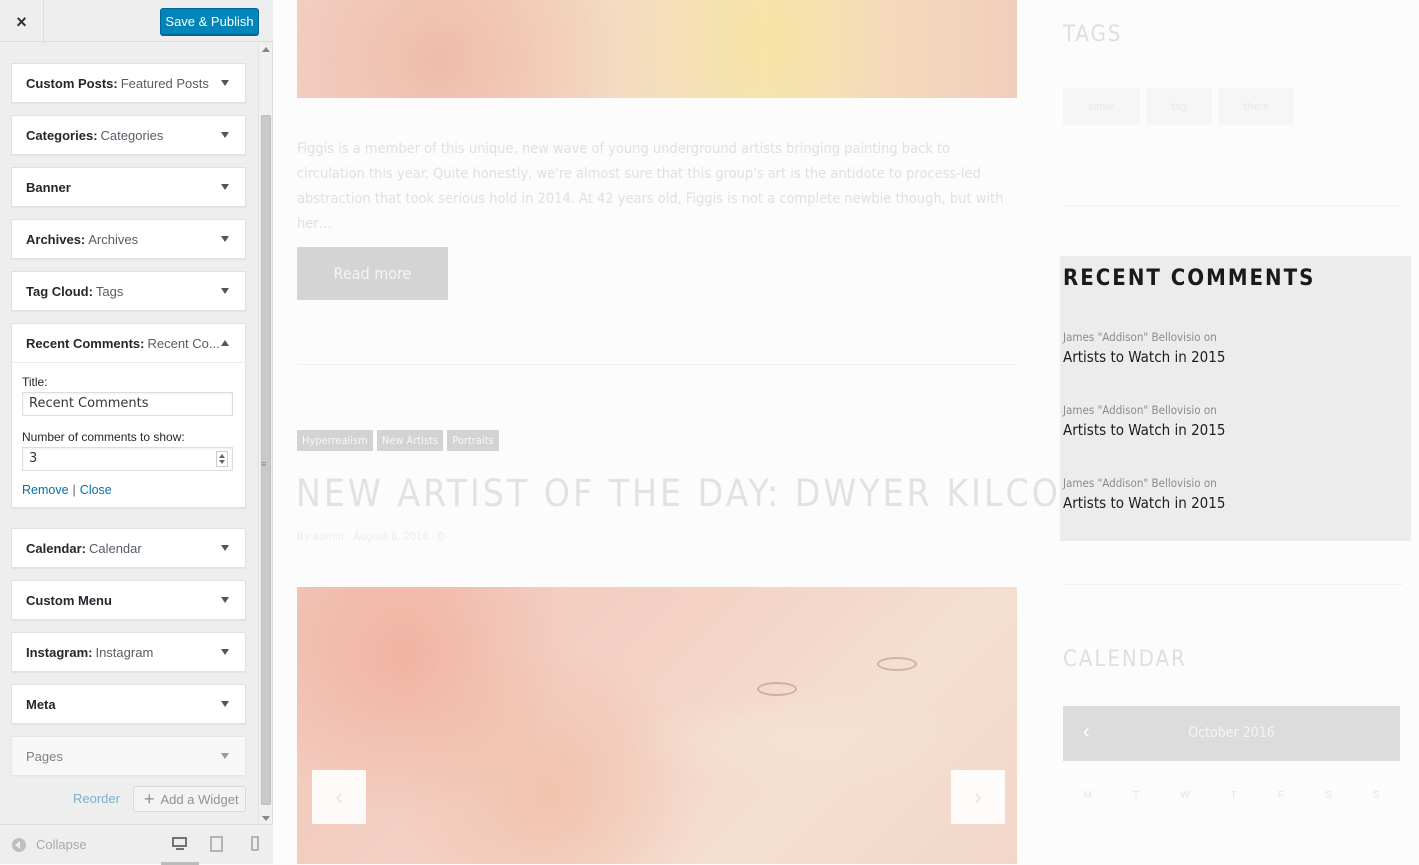 This screenshot has height=865, width=1419. Describe the element at coordinates (1185, 795) in the screenshot. I see `weekday-label: W` at that location.